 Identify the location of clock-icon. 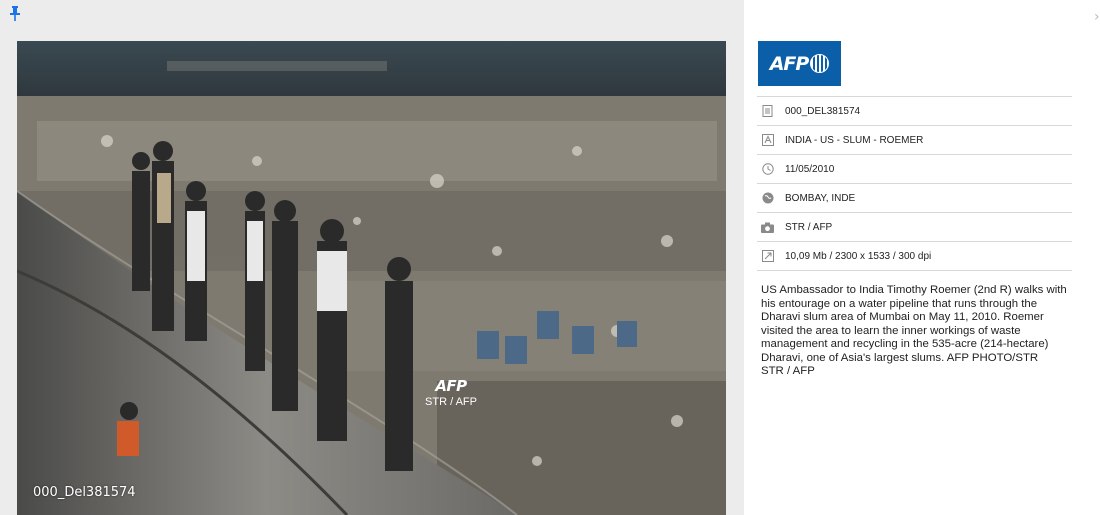
(767, 169).